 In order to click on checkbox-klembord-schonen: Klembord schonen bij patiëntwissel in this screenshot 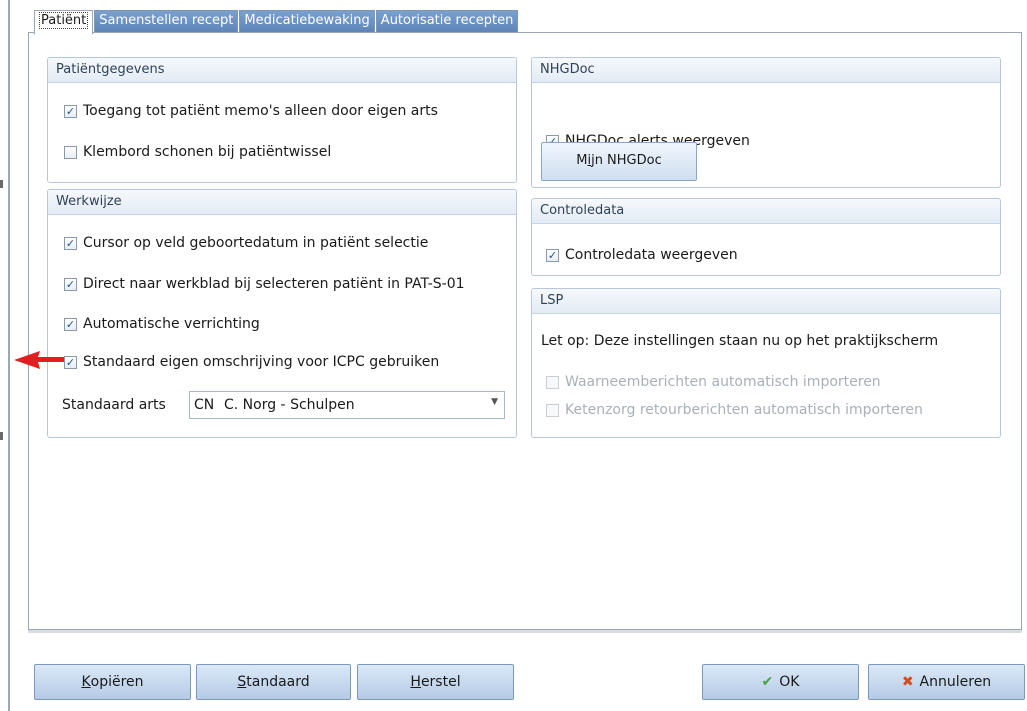, I will do `click(197, 152)`.